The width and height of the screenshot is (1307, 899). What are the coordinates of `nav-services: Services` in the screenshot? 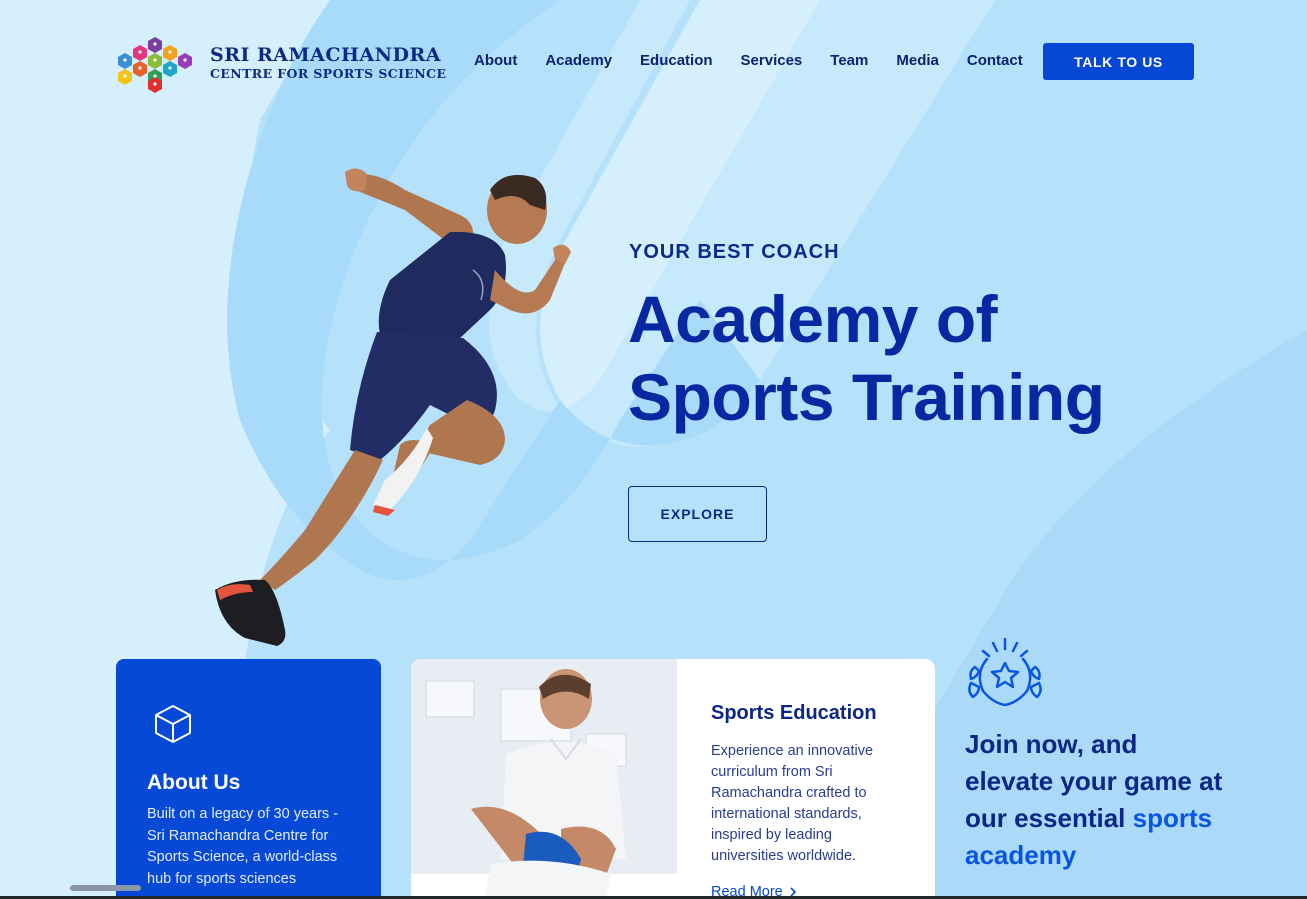 It's located at (772, 60).